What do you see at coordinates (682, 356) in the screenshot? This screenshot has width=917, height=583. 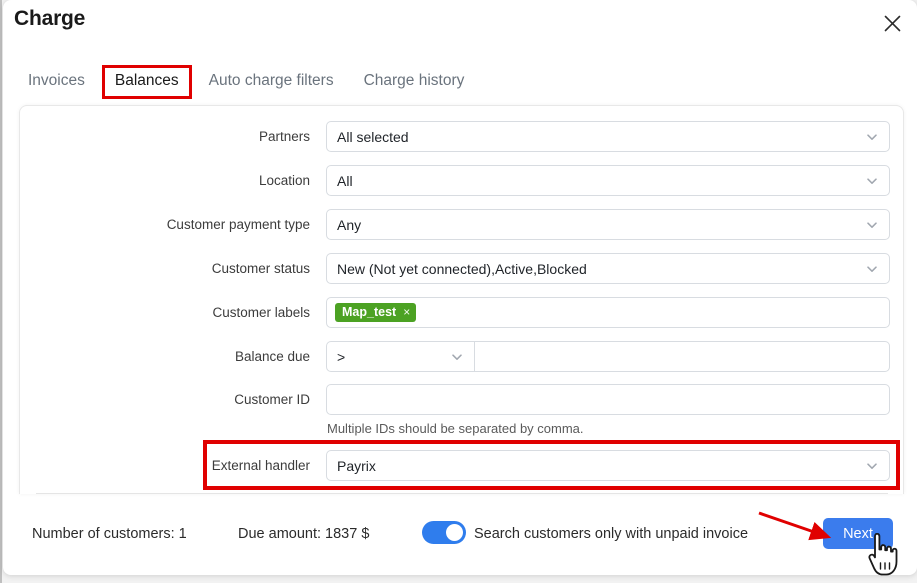 I see `balance-due-value-input` at bounding box center [682, 356].